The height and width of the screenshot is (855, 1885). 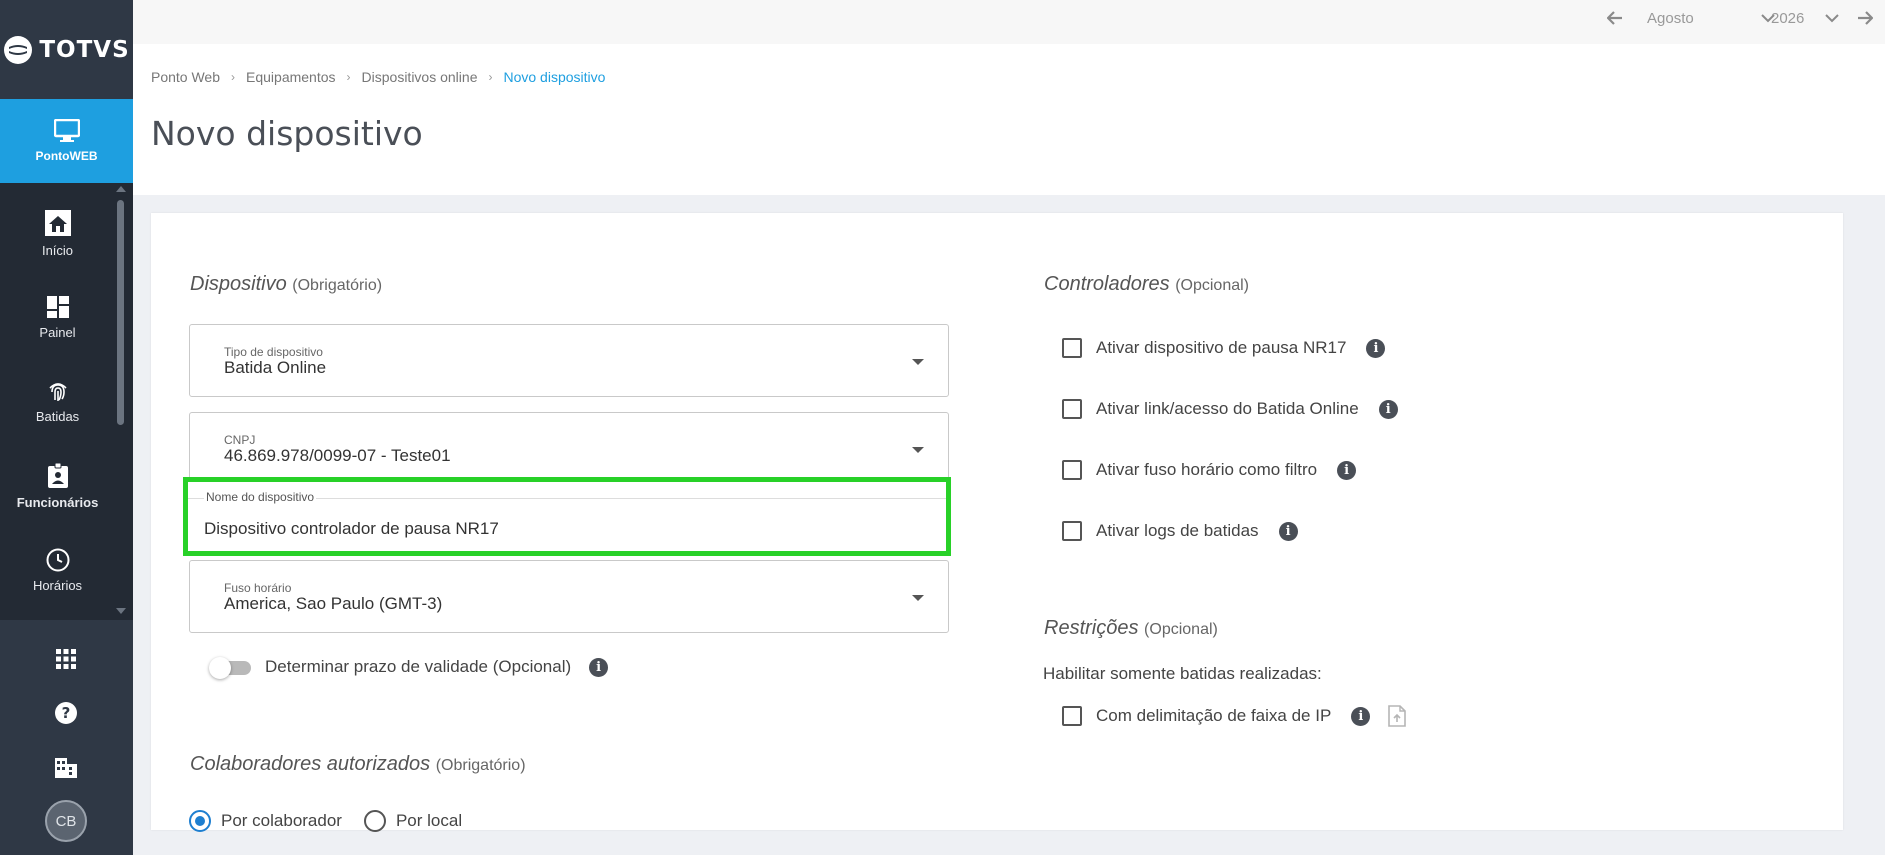 What do you see at coordinates (418, 666) in the screenshot?
I see `validade-label: Determinar prazo de validade (Opcional)` at bounding box center [418, 666].